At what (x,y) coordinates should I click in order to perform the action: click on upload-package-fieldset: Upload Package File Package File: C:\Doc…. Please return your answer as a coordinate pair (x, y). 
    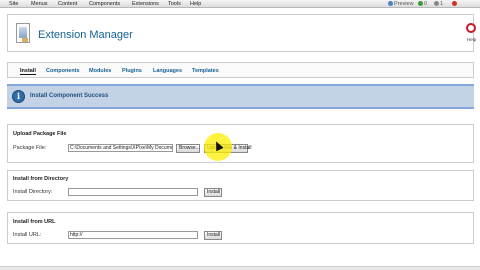
    Looking at the image, I should click on (240, 143).